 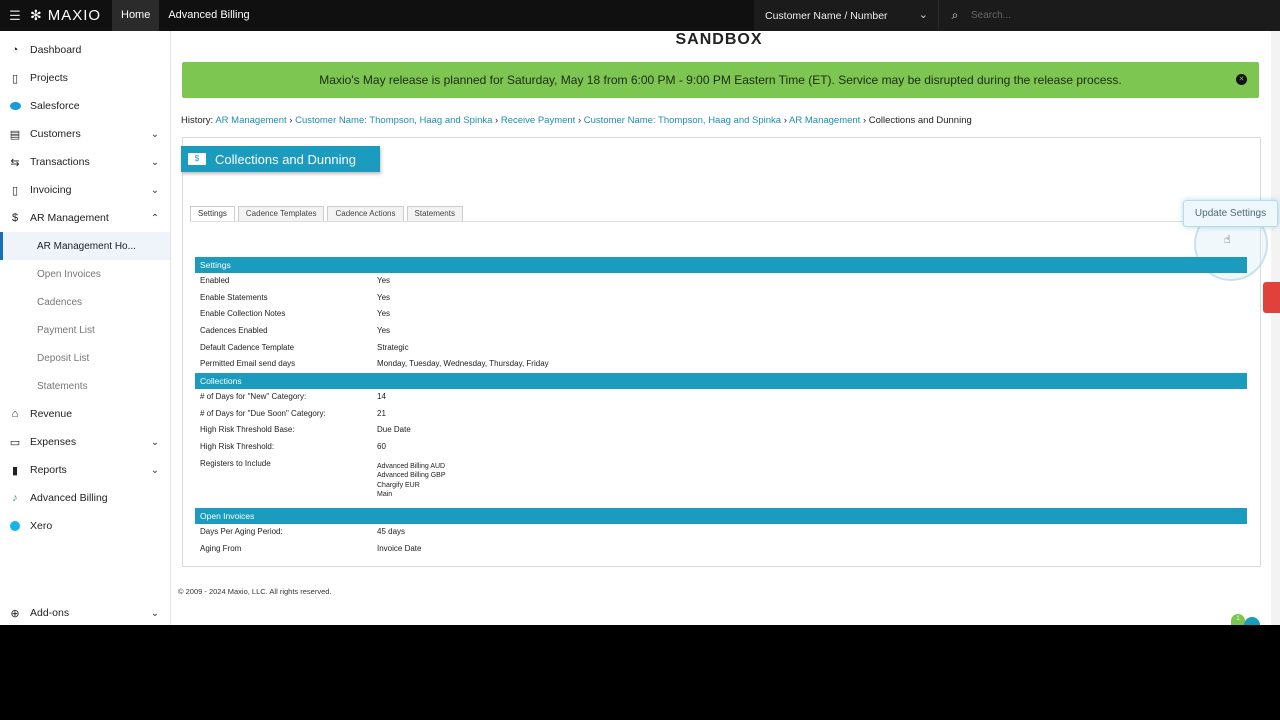 I want to click on sidebar-item-ar-management: $ AR Management ⌃, so click(x=85, y=218).